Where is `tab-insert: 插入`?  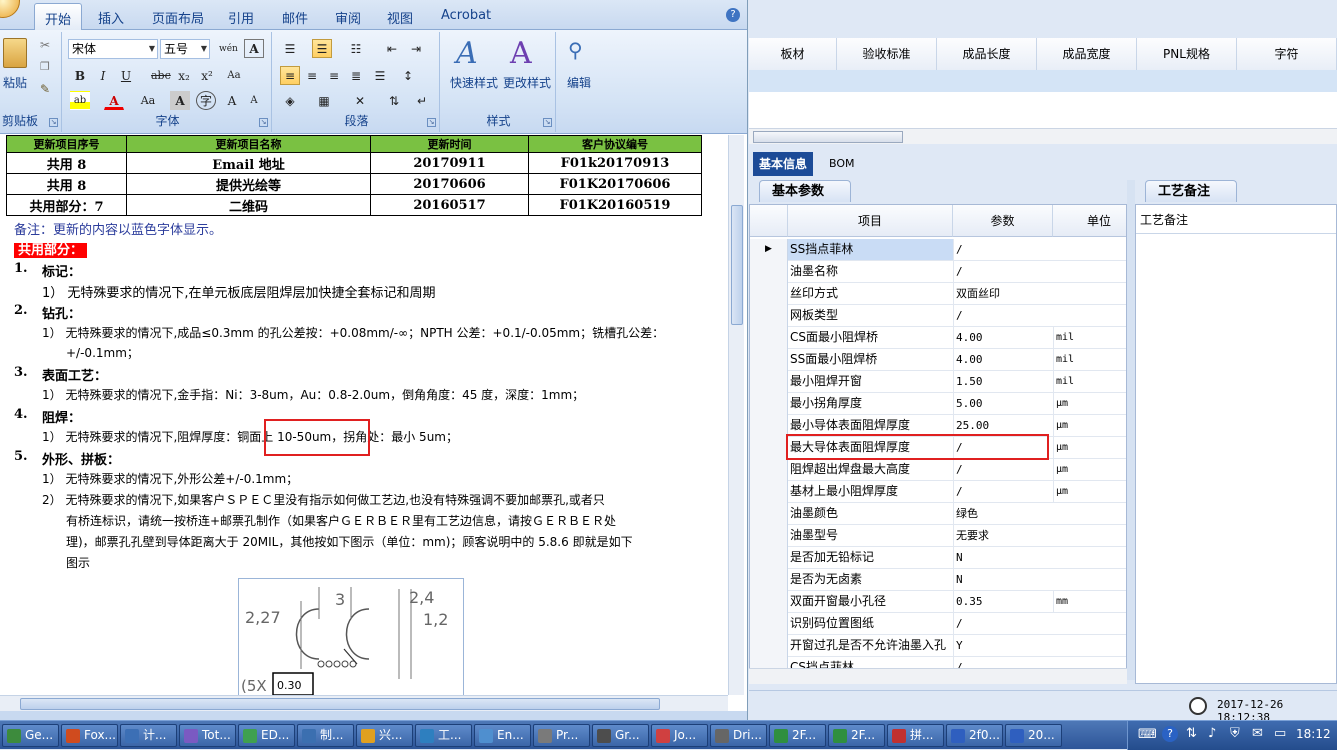
tab-insert: 插入 is located at coordinates (111, 17).